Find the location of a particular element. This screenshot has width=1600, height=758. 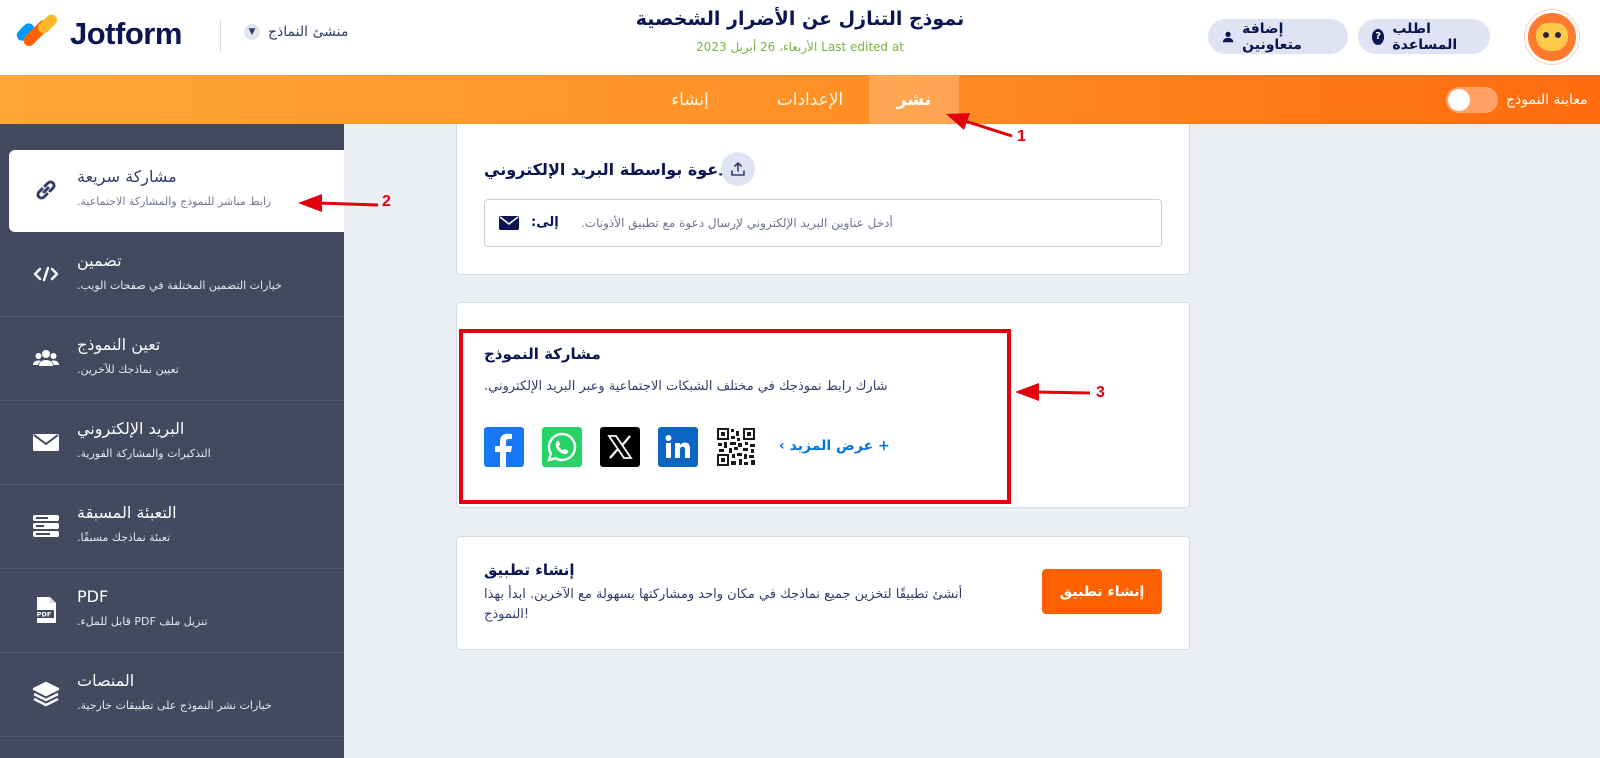

last-edited-text: الأربعاء، 26 أبريل 2023 Last edited at is located at coordinates (800, 47).